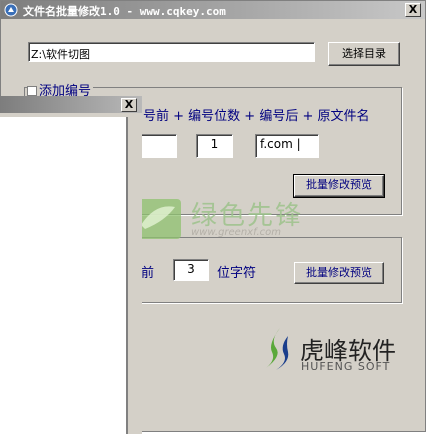 This screenshot has height=434, width=428. What do you see at coordinates (191, 270) in the screenshot?
I see `trim-digits-input: 3` at bounding box center [191, 270].